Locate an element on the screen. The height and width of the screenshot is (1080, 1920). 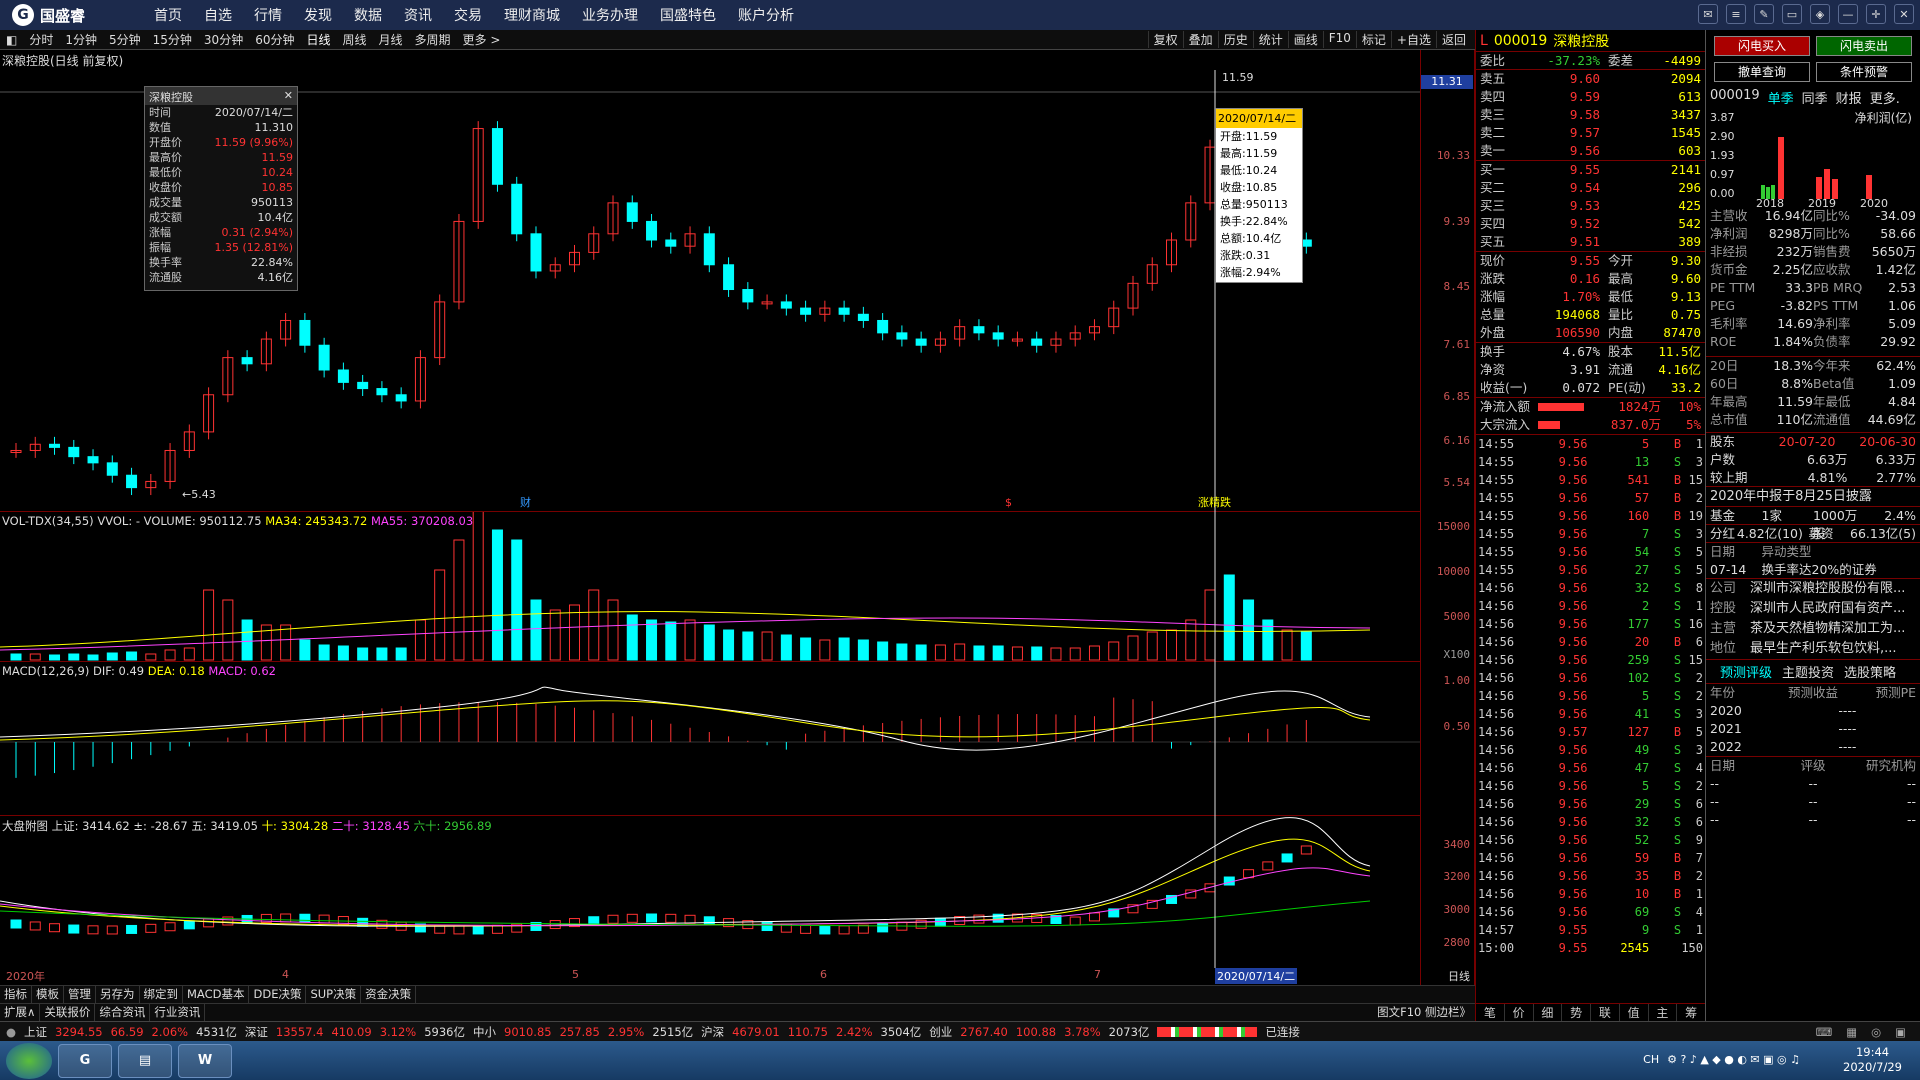
tool-stats: 统计 is located at coordinates (1270, 39).